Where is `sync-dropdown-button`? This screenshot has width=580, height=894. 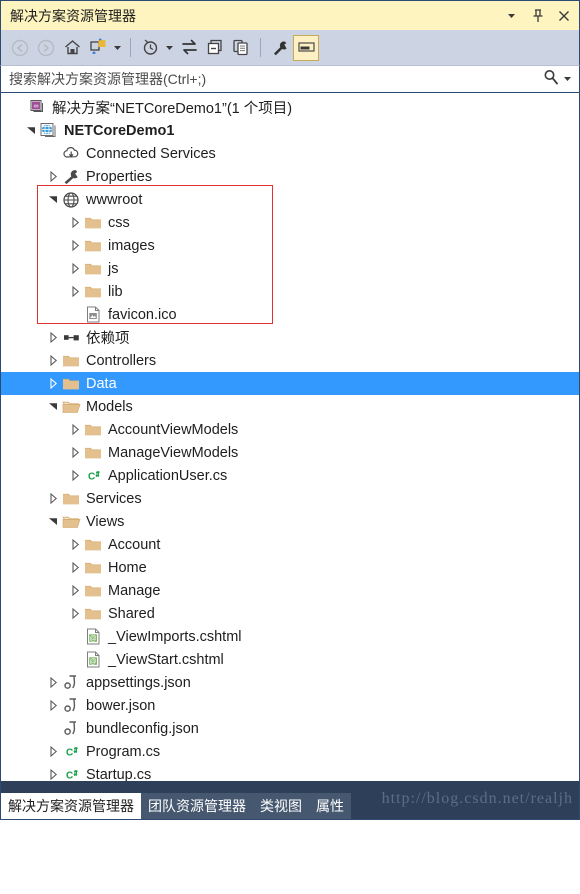 sync-dropdown-button is located at coordinates (117, 48).